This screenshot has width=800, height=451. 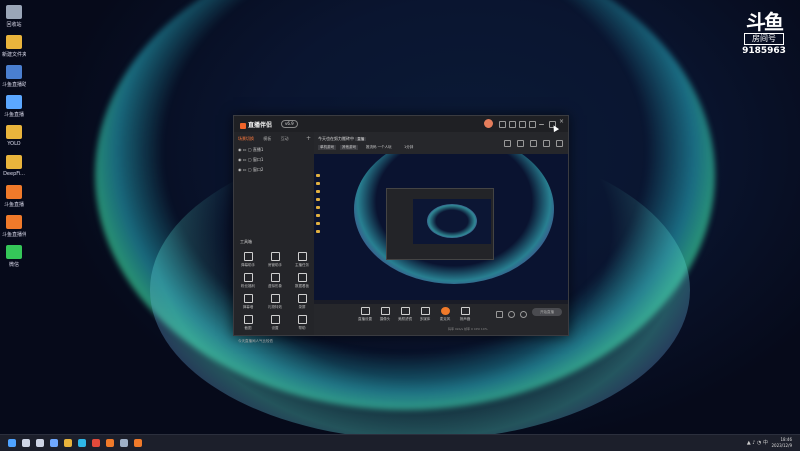 I want to click on close-icon: ×, so click(x=562, y=121).